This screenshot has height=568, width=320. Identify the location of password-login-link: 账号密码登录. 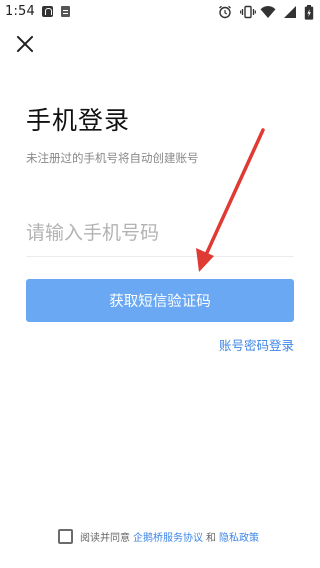
(256, 344).